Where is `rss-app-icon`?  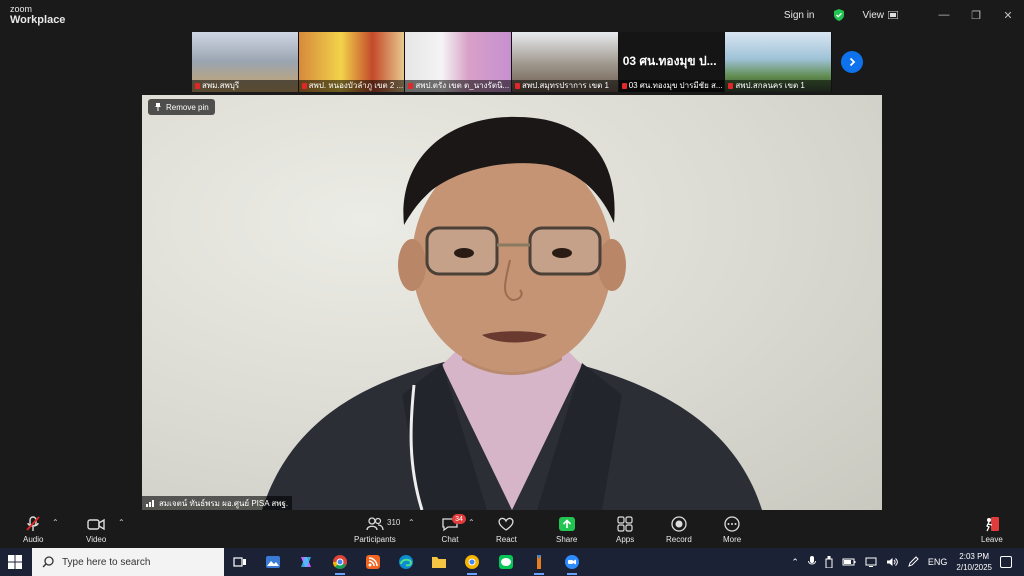 rss-app-icon is located at coordinates (373, 562).